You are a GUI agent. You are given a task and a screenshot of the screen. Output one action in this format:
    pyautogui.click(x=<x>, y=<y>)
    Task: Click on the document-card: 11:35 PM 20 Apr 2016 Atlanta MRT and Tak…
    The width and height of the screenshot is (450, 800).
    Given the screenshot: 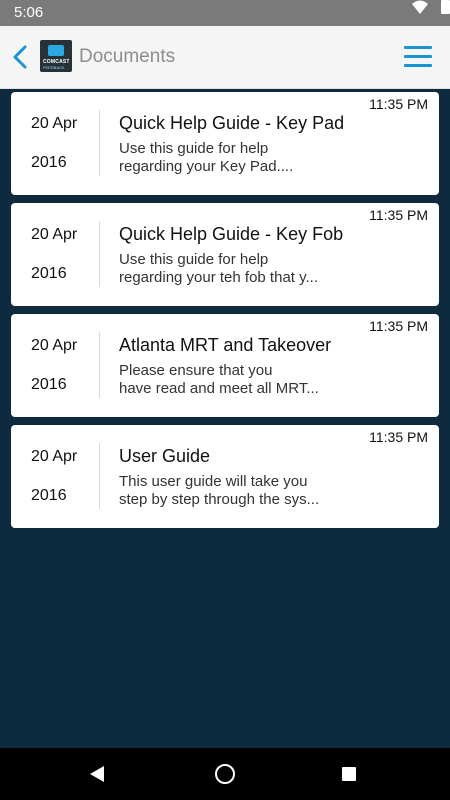 What is the action you would take?
    pyautogui.click(x=225, y=365)
    